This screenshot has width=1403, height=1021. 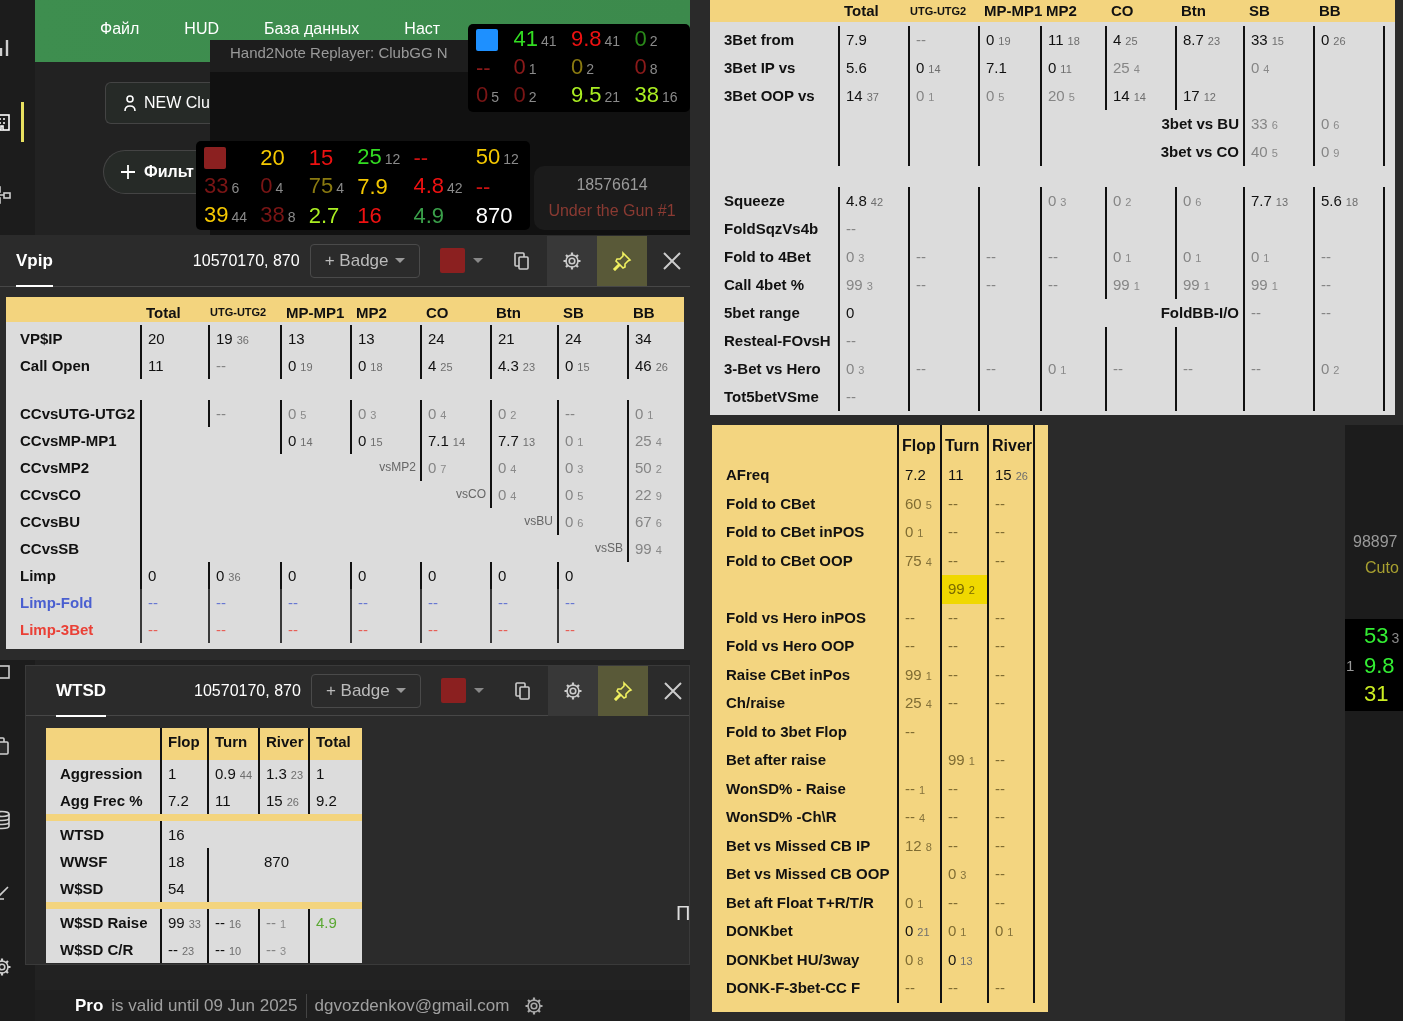 I want to click on plan-label: Pro, so click(x=89, y=1005).